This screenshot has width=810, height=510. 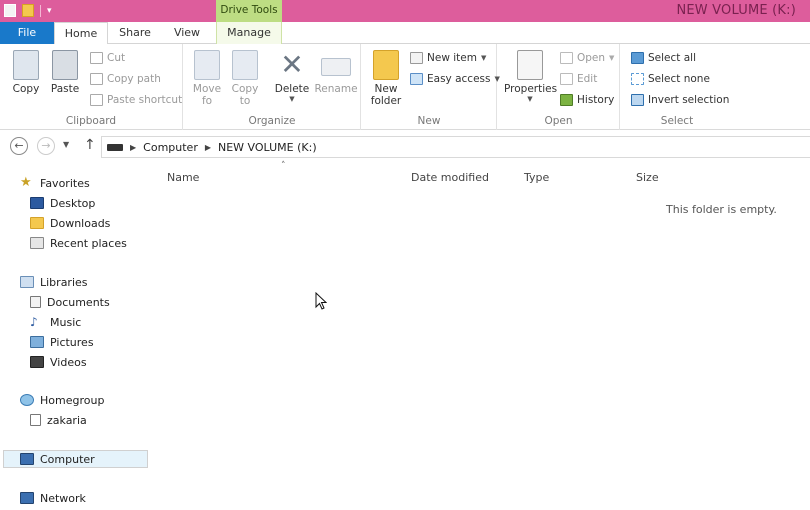 What do you see at coordinates (405, 33) in the screenshot?
I see `ribbon-tab-row: File Home Share View Manage` at bounding box center [405, 33].